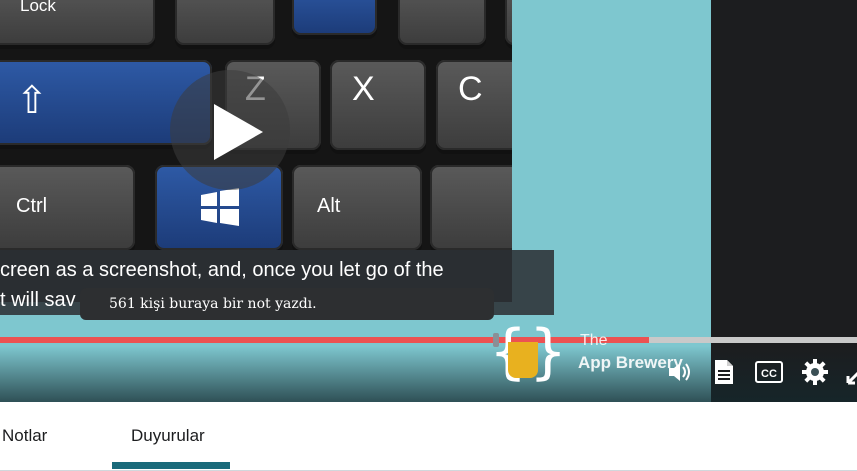 The width and height of the screenshot is (857, 471). I want to click on key-lock: Lock, so click(77, 22).